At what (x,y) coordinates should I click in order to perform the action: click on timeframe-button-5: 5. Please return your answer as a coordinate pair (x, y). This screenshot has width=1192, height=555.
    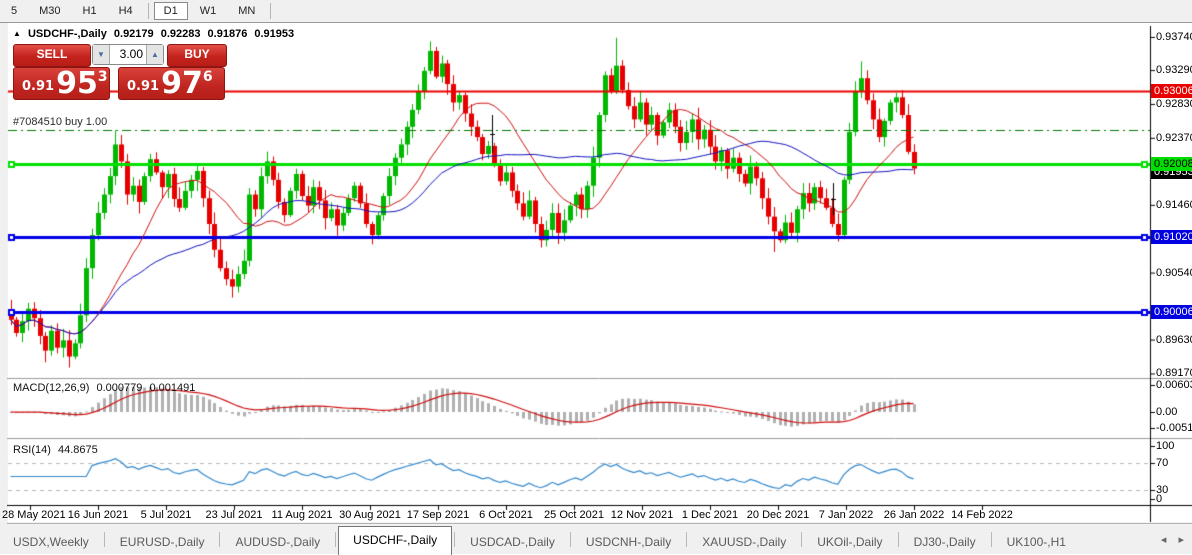
    Looking at the image, I should click on (14, 11).